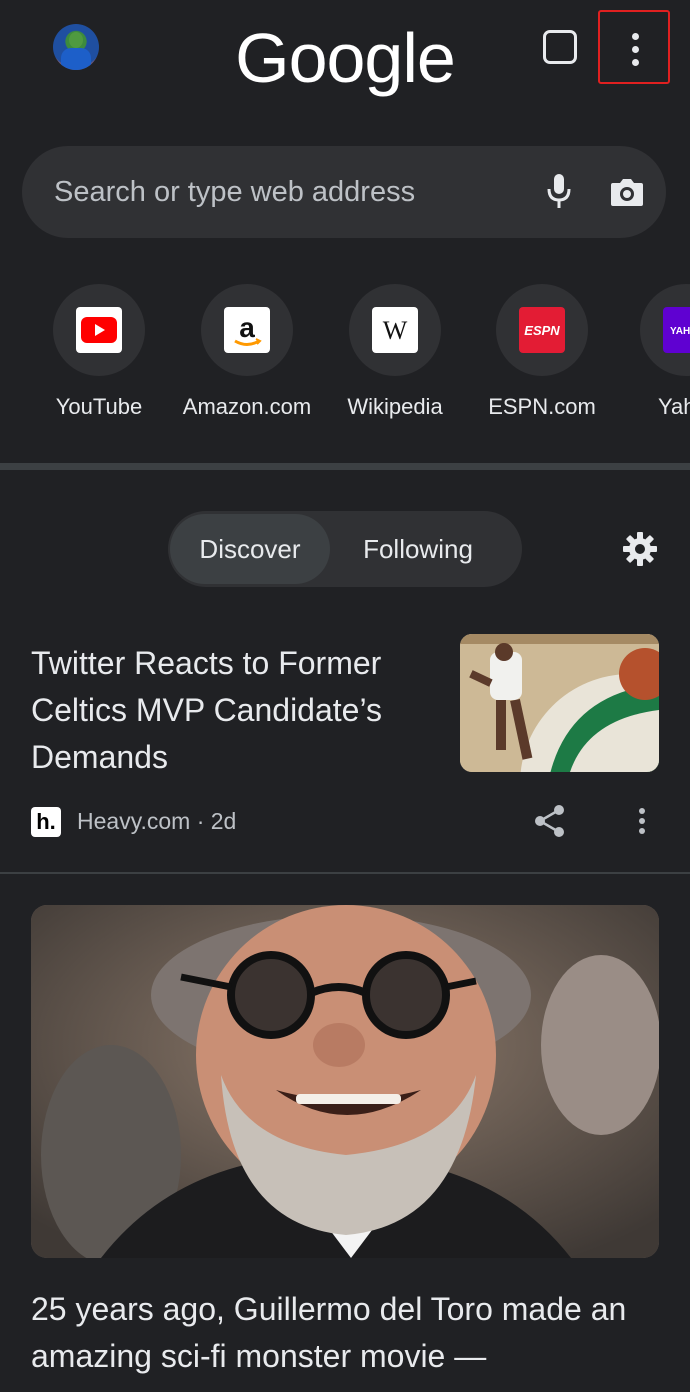  What do you see at coordinates (634, 47) in the screenshot?
I see `more-options-button` at bounding box center [634, 47].